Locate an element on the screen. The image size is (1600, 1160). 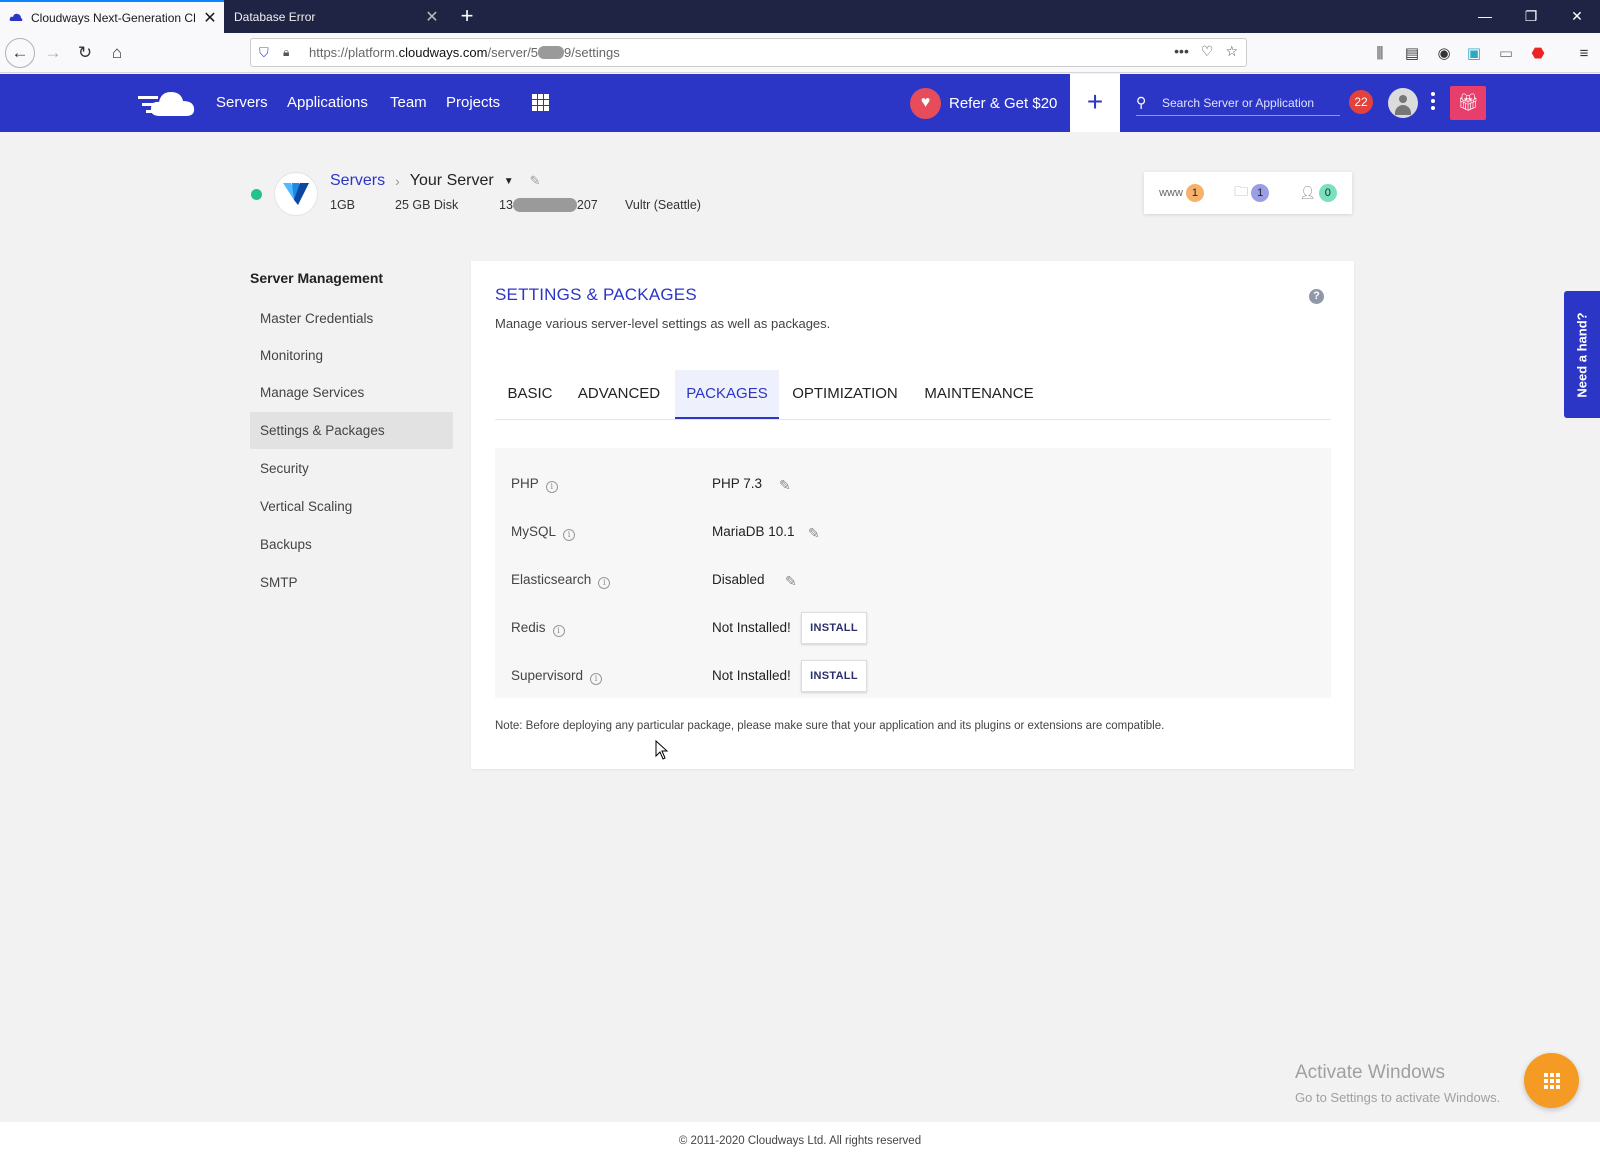
package-row-supervisord: Supervisord i Not Installed! INSTALL is located at coordinates (913, 676).